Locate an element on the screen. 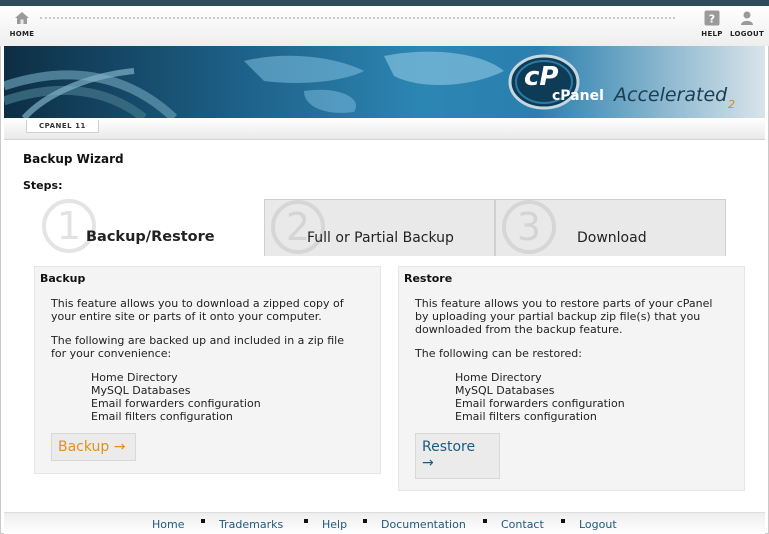 This screenshot has width=769, height=534. logout-label: LOGOUT is located at coordinates (747, 34).